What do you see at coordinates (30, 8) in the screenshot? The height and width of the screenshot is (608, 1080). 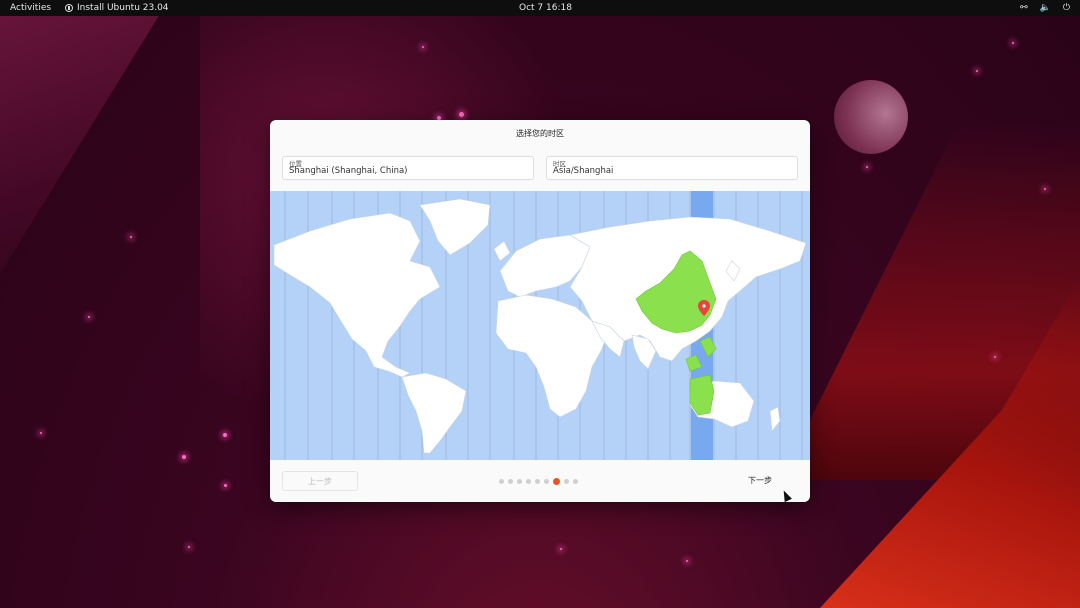 I see `activities-button: Activities` at bounding box center [30, 8].